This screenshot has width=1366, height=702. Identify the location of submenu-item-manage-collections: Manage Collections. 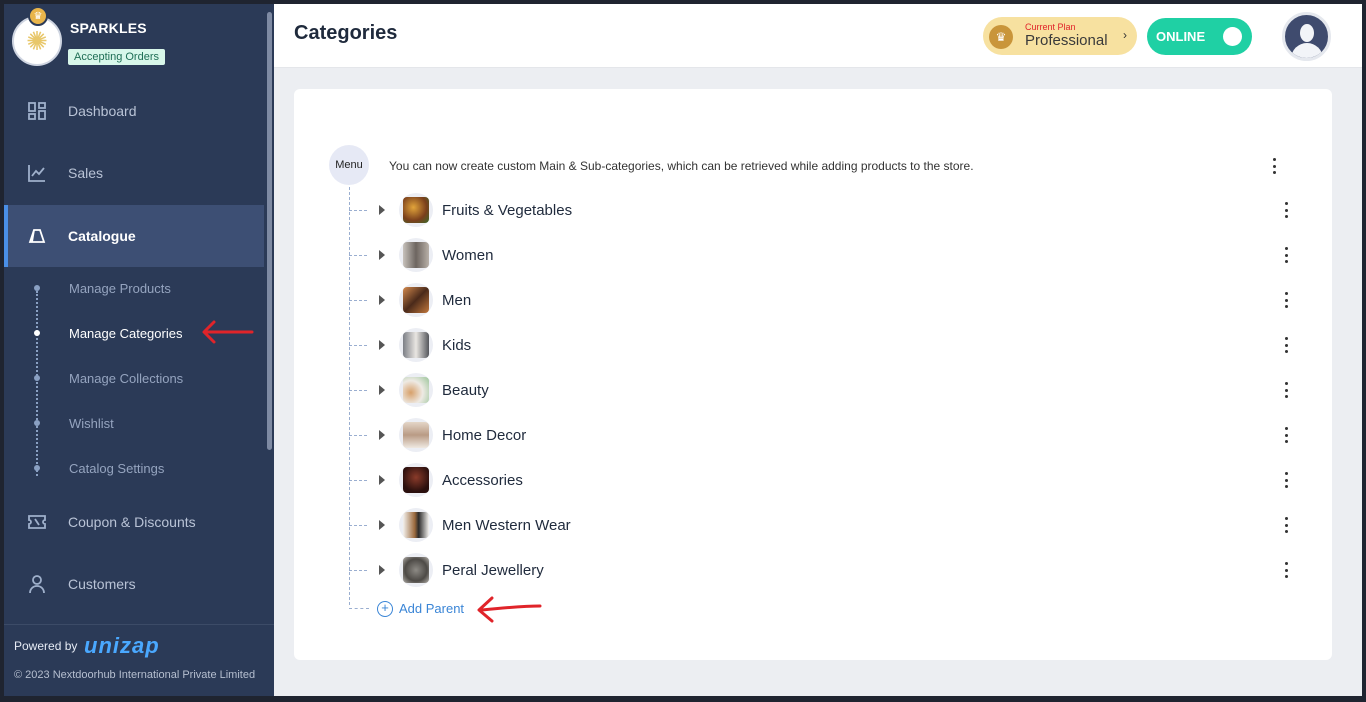
(149, 378).